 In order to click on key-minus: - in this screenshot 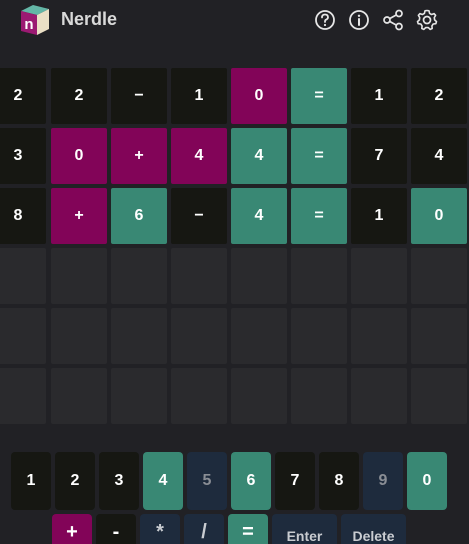, I will do `click(116, 529)`.